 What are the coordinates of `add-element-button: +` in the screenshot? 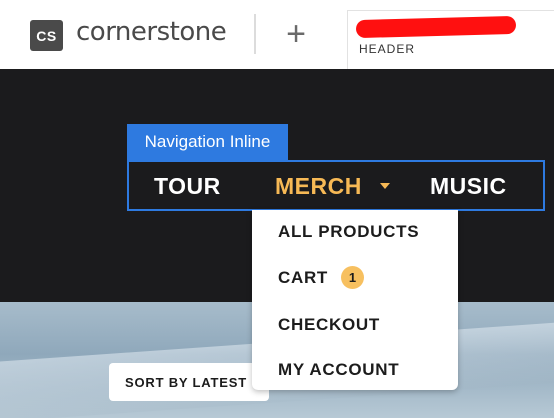 It's located at (296, 34).